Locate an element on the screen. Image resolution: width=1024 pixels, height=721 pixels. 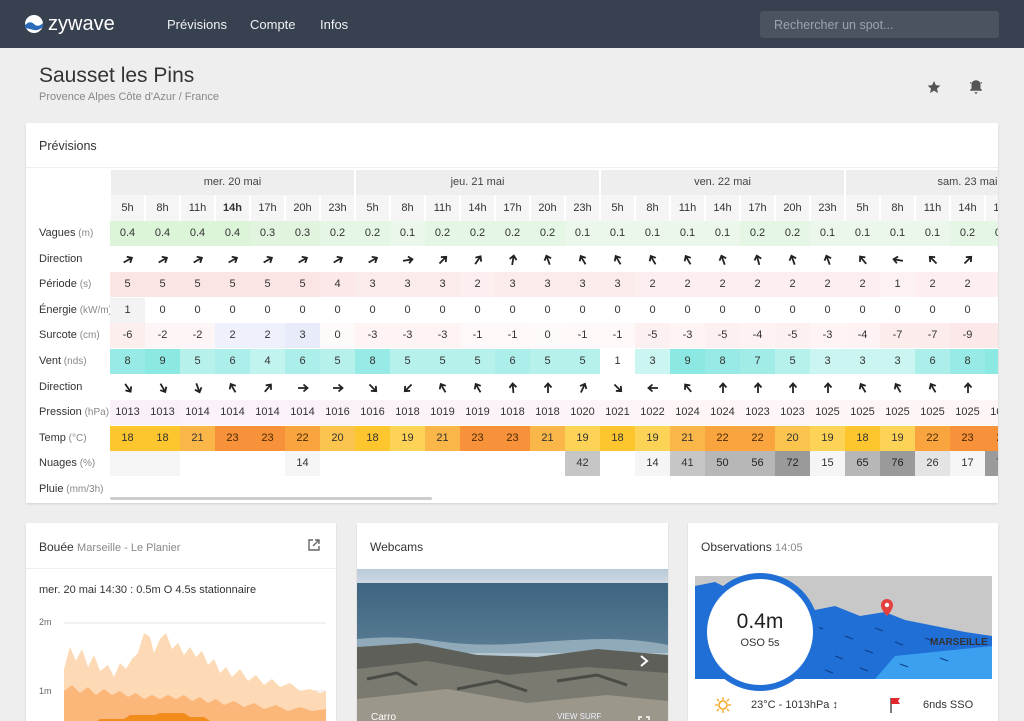
nav-compte: Compte is located at coordinates (273, 24).